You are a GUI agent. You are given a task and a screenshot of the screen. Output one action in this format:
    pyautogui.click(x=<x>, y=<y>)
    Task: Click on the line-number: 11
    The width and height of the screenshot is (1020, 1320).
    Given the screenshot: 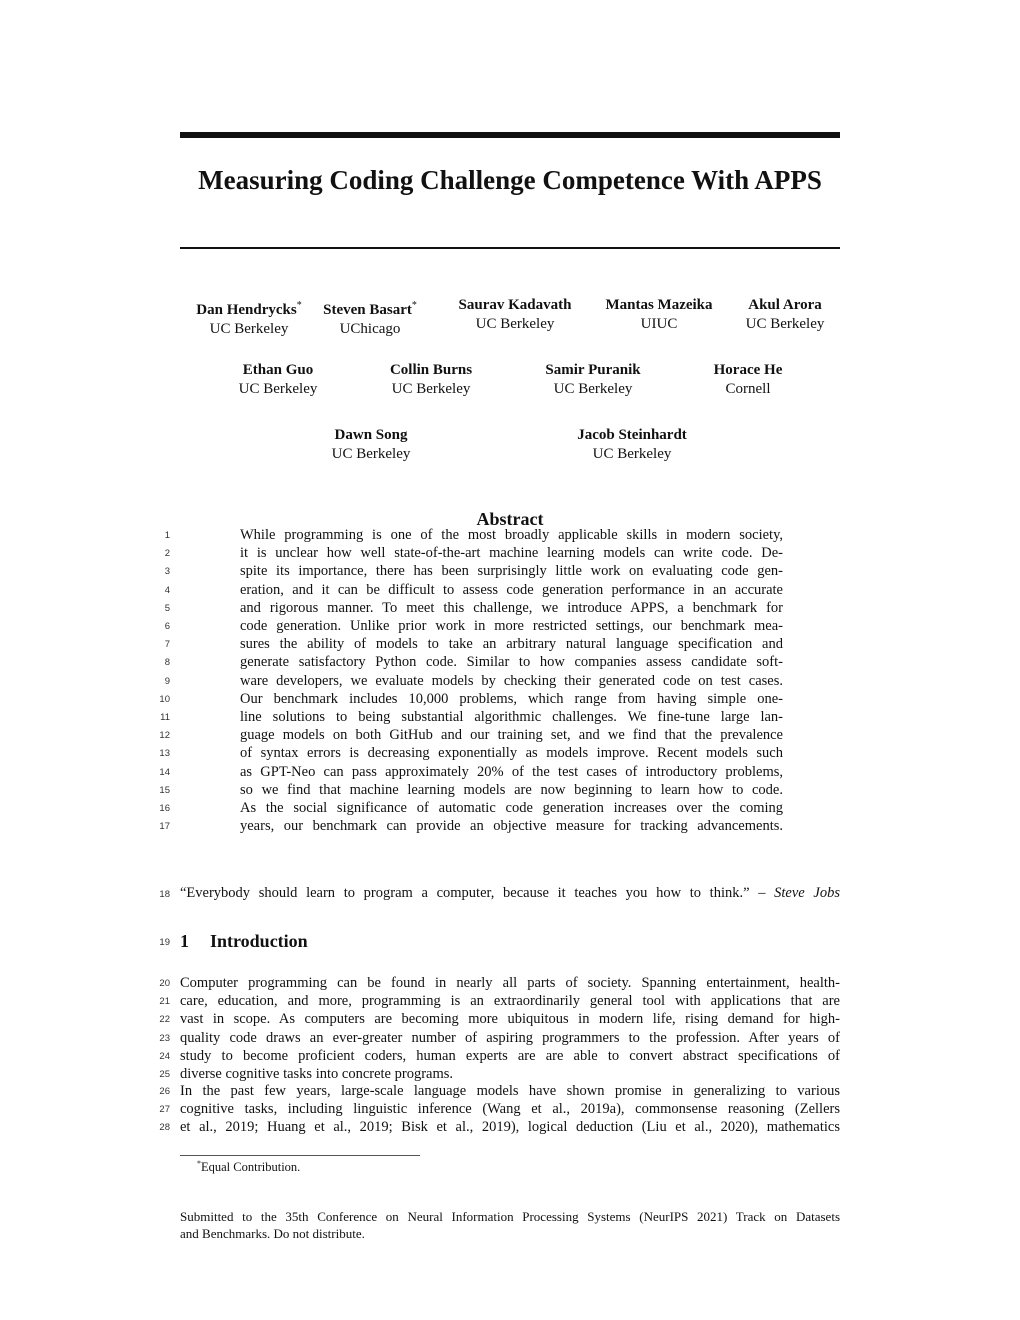 What is the action you would take?
    pyautogui.click(x=165, y=717)
    